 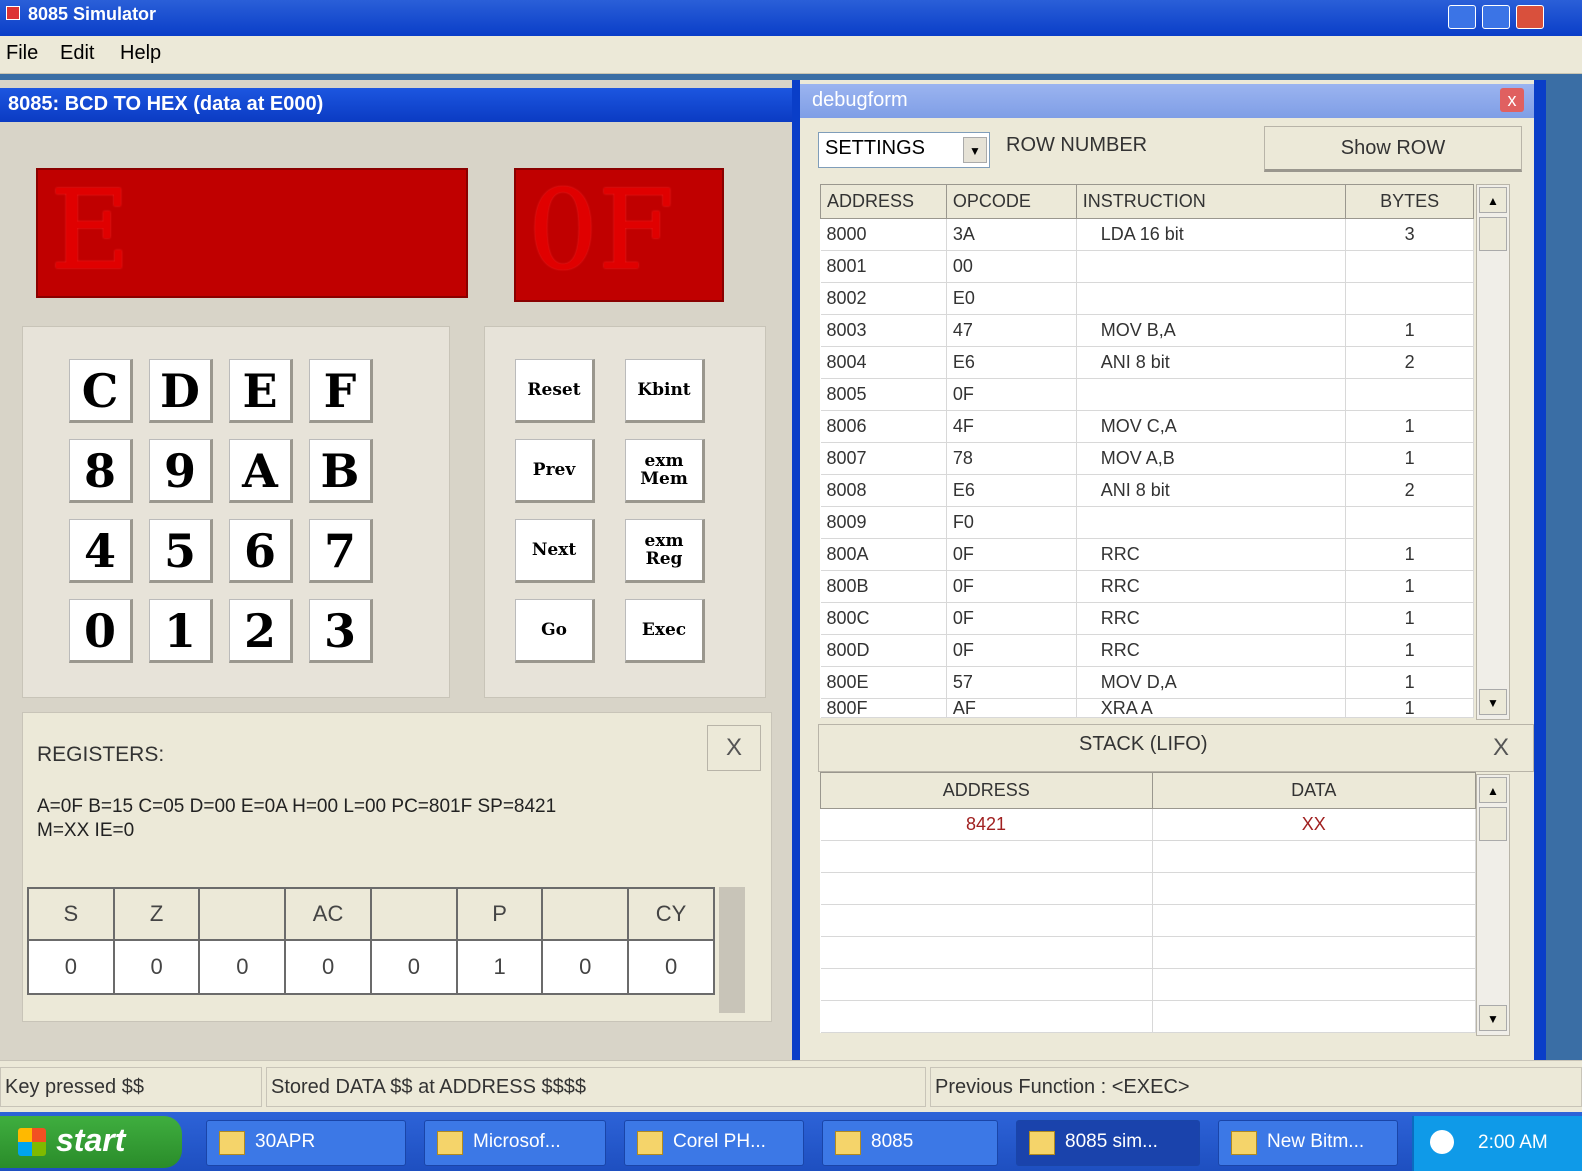 I want to click on table-row: 8000 3A LDA 16 bit 3, so click(x=1147, y=234).